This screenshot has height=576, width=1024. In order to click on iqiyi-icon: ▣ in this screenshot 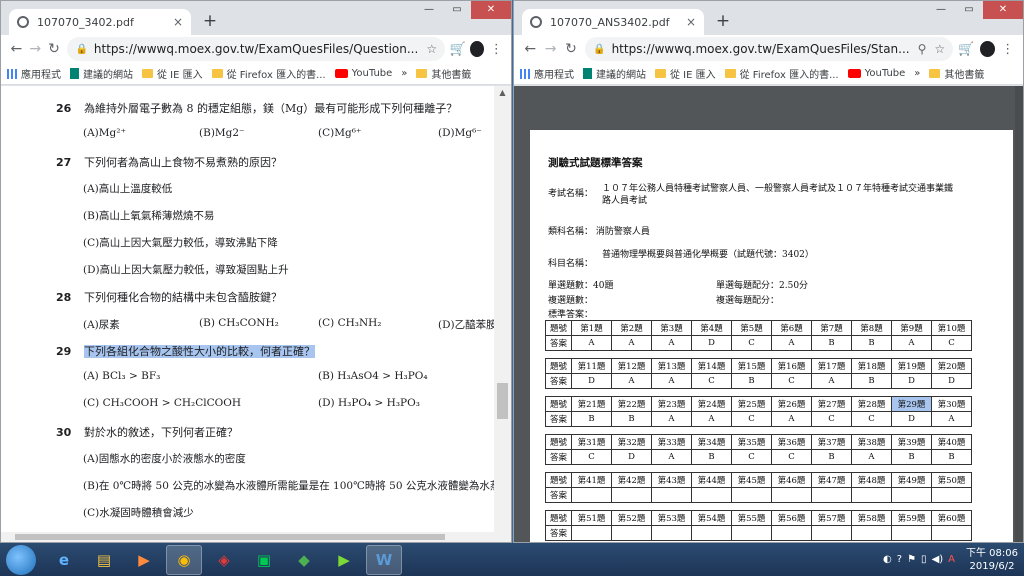, I will do `click(264, 560)`.